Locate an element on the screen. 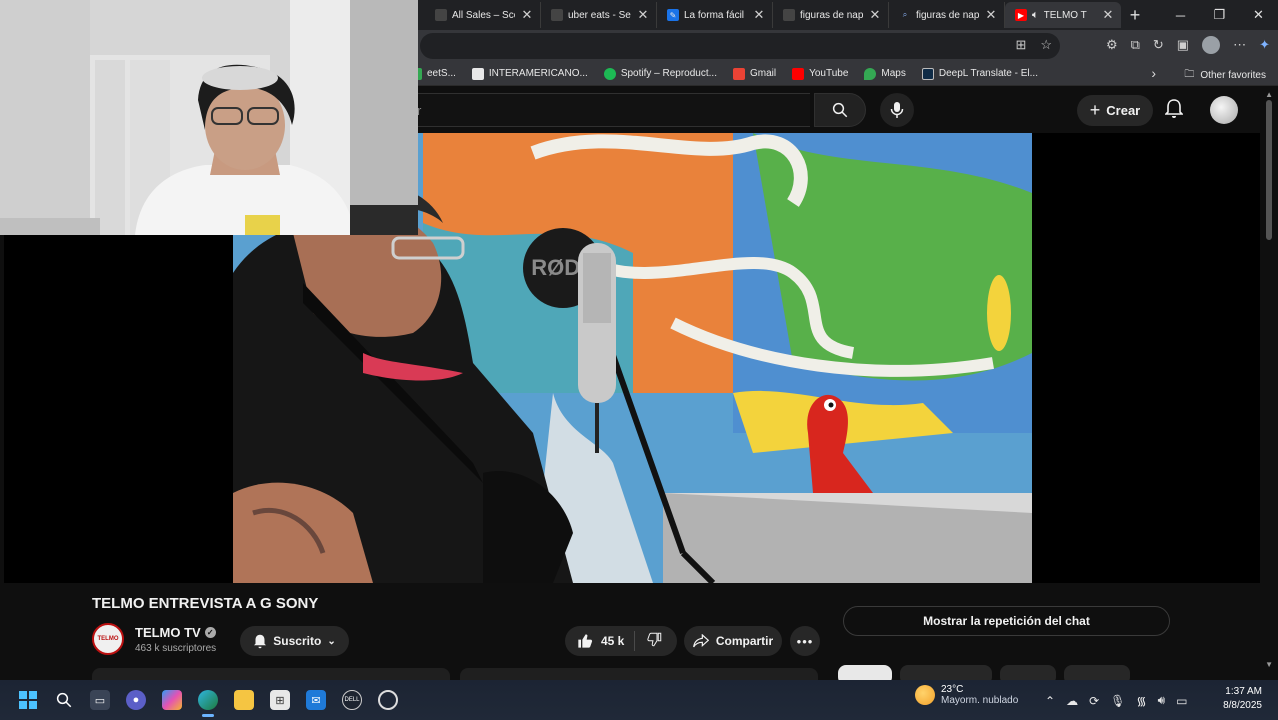 This screenshot has width=1278, height=720. show-chat-replay-button: Mostrar la repetición del chat is located at coordinates (1006, 621).